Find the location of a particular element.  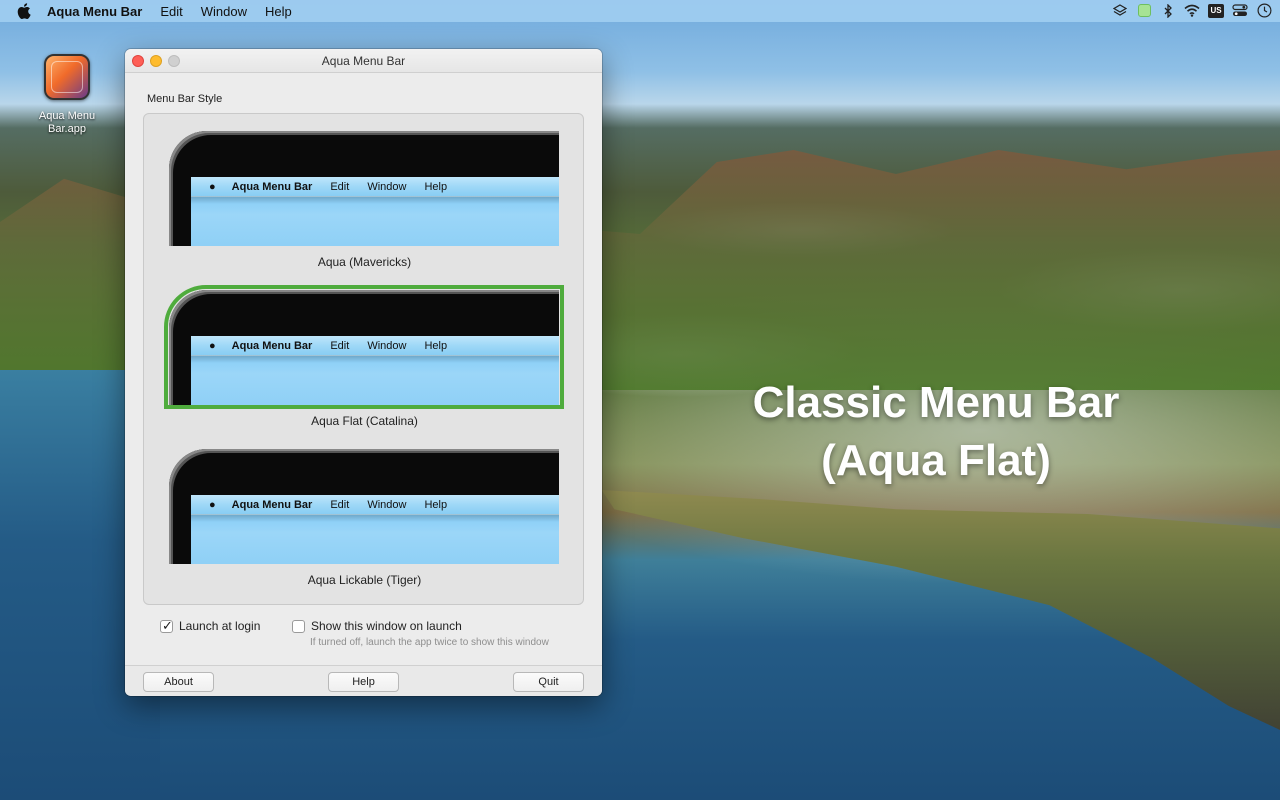

show-window-row: Show this window on launch is located at coordinates (377, 626).